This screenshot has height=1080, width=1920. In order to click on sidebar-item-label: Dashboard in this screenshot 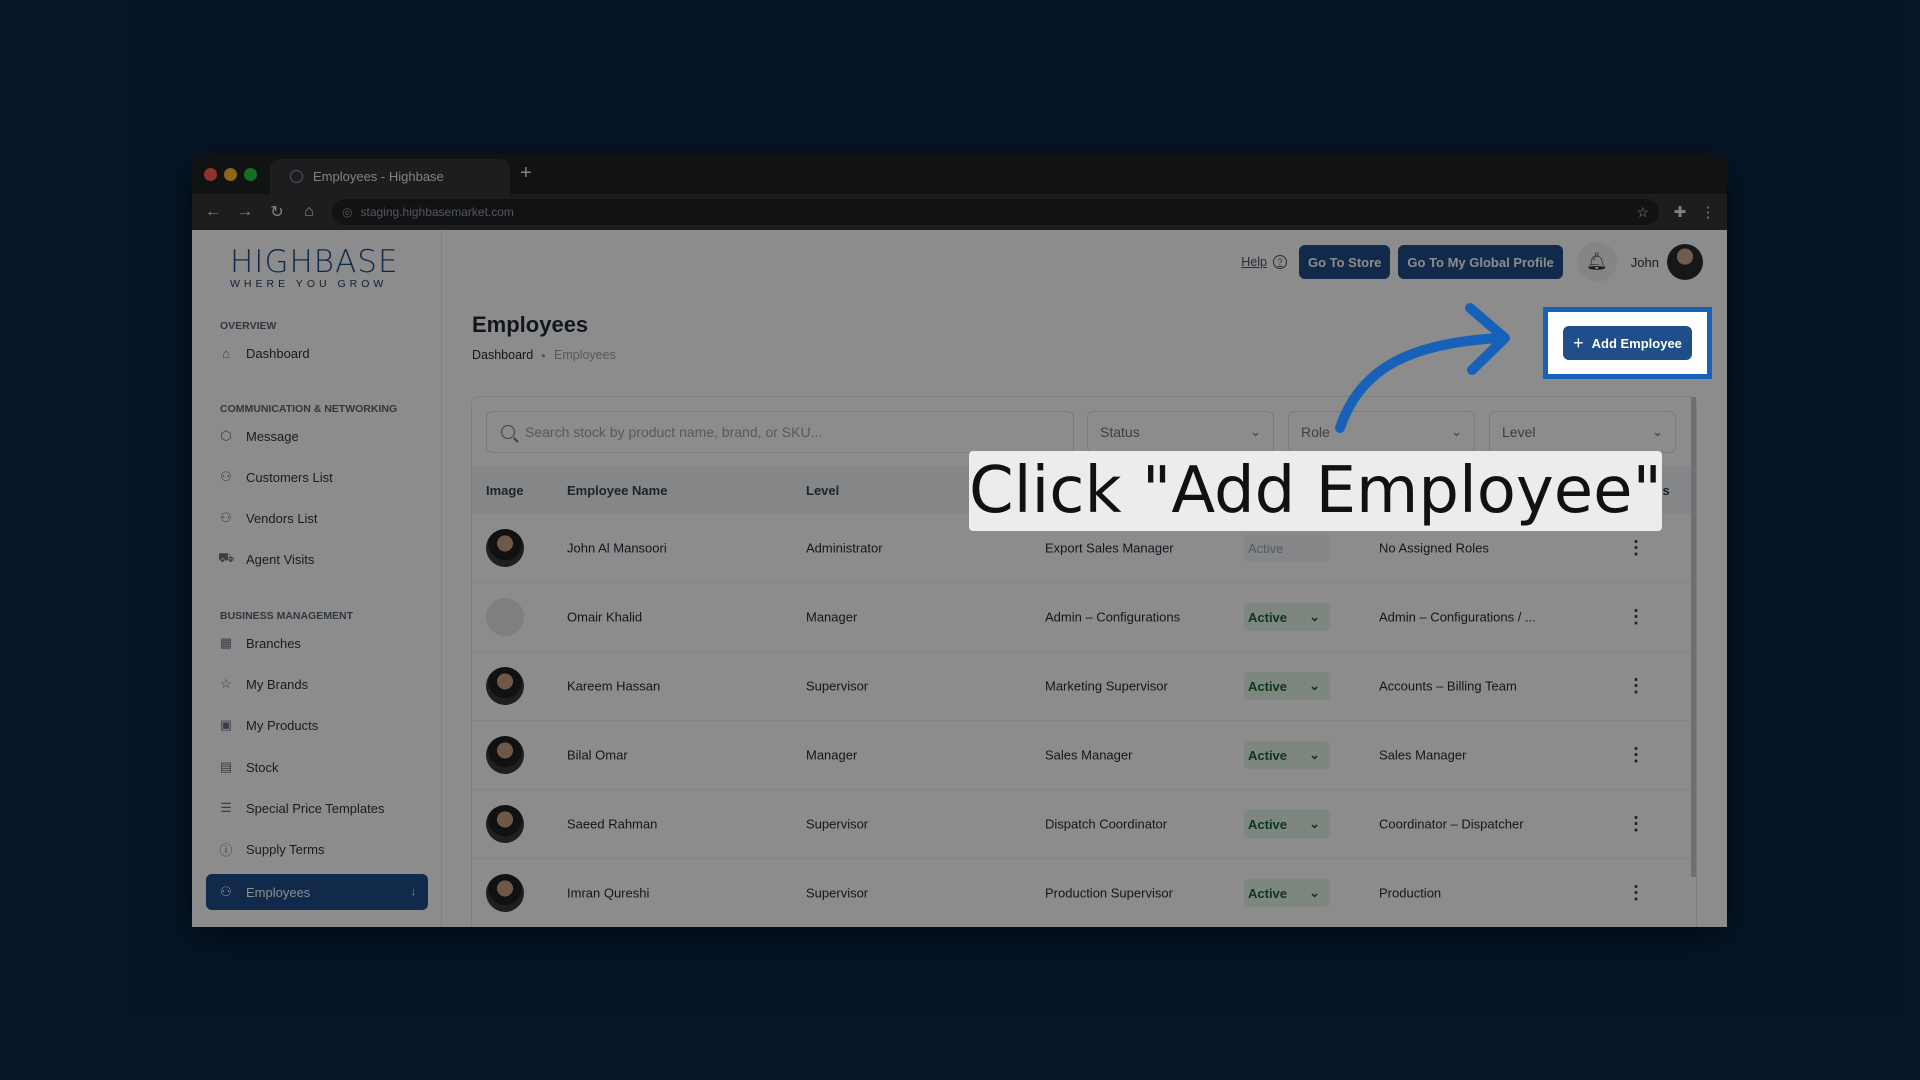, I will do `click(278, 353)`.